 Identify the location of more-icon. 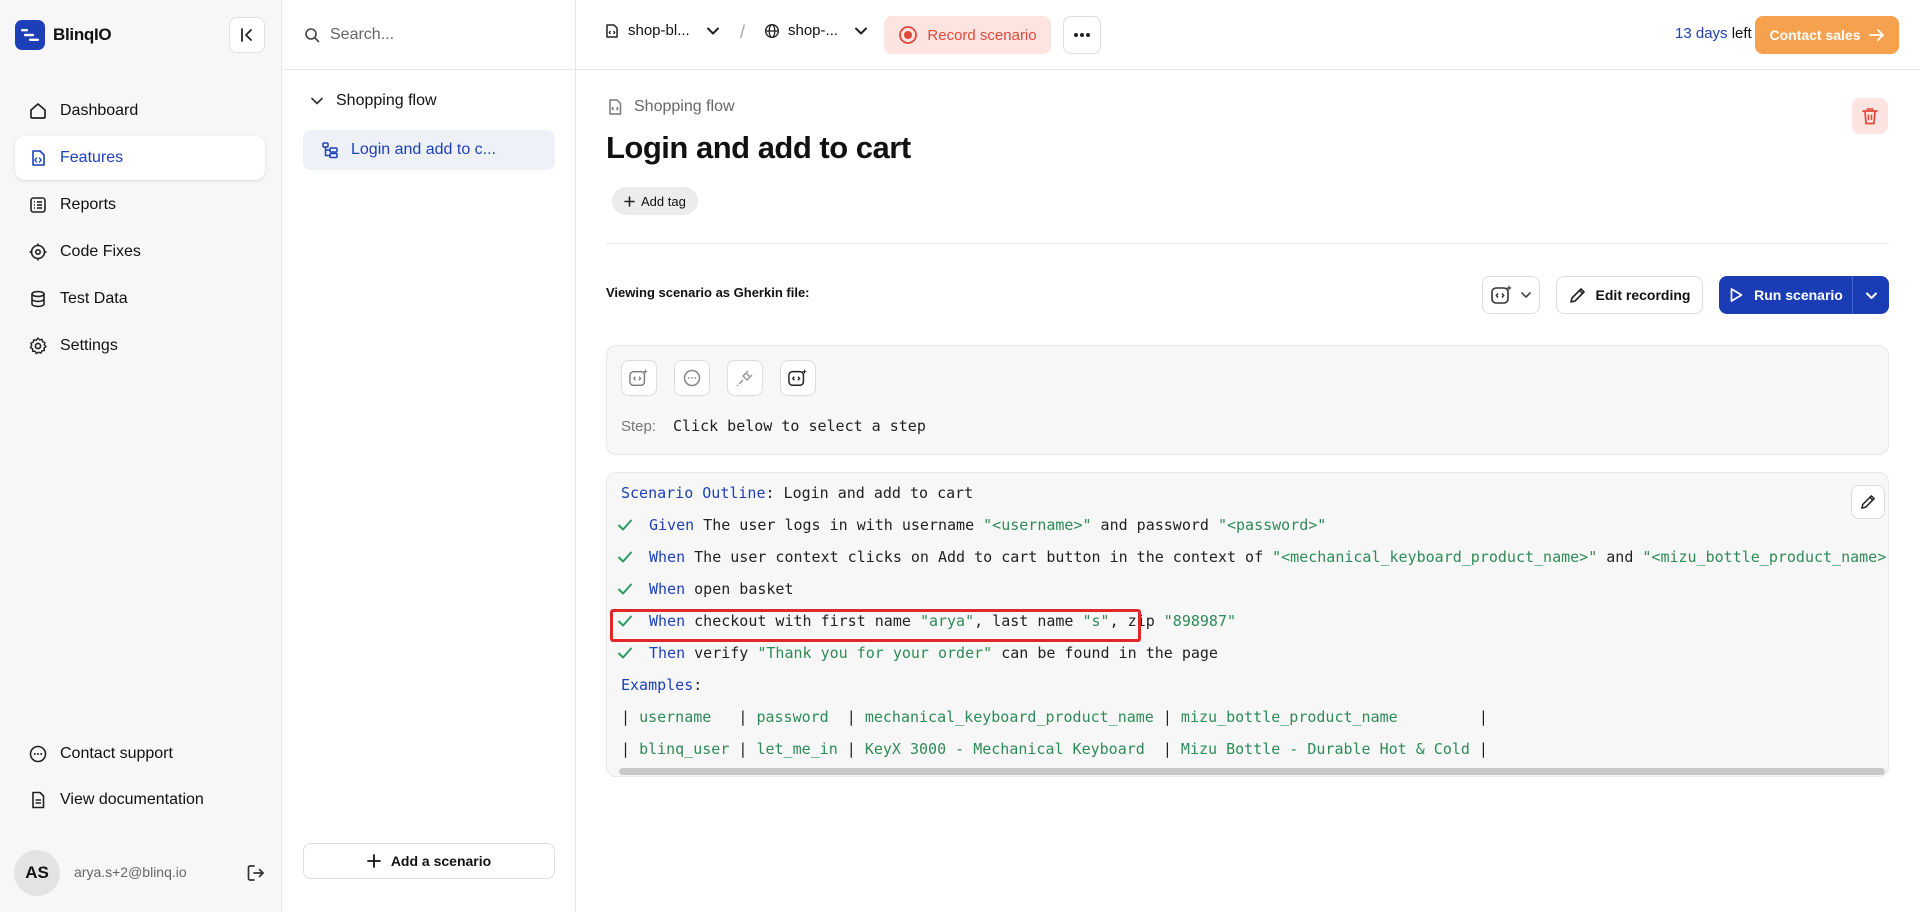
(1082, 35).